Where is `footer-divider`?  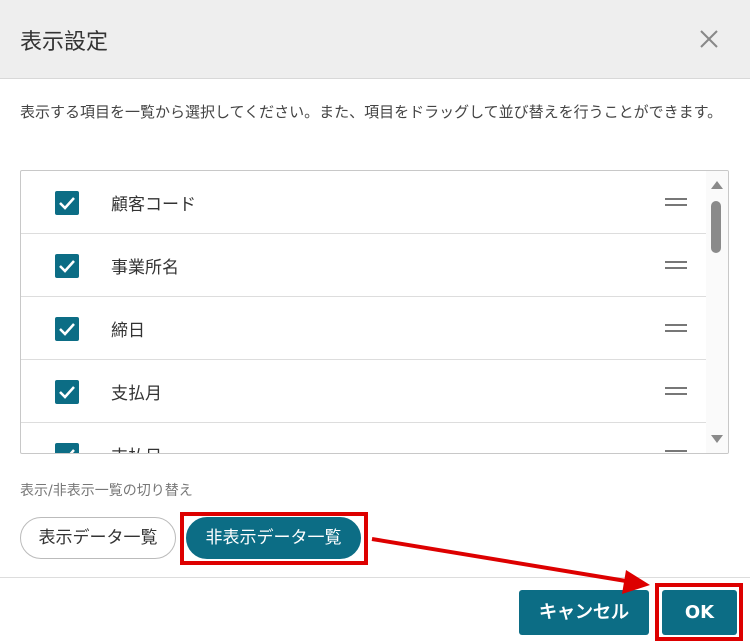 footer-divider is located at coordinates (375, 577).